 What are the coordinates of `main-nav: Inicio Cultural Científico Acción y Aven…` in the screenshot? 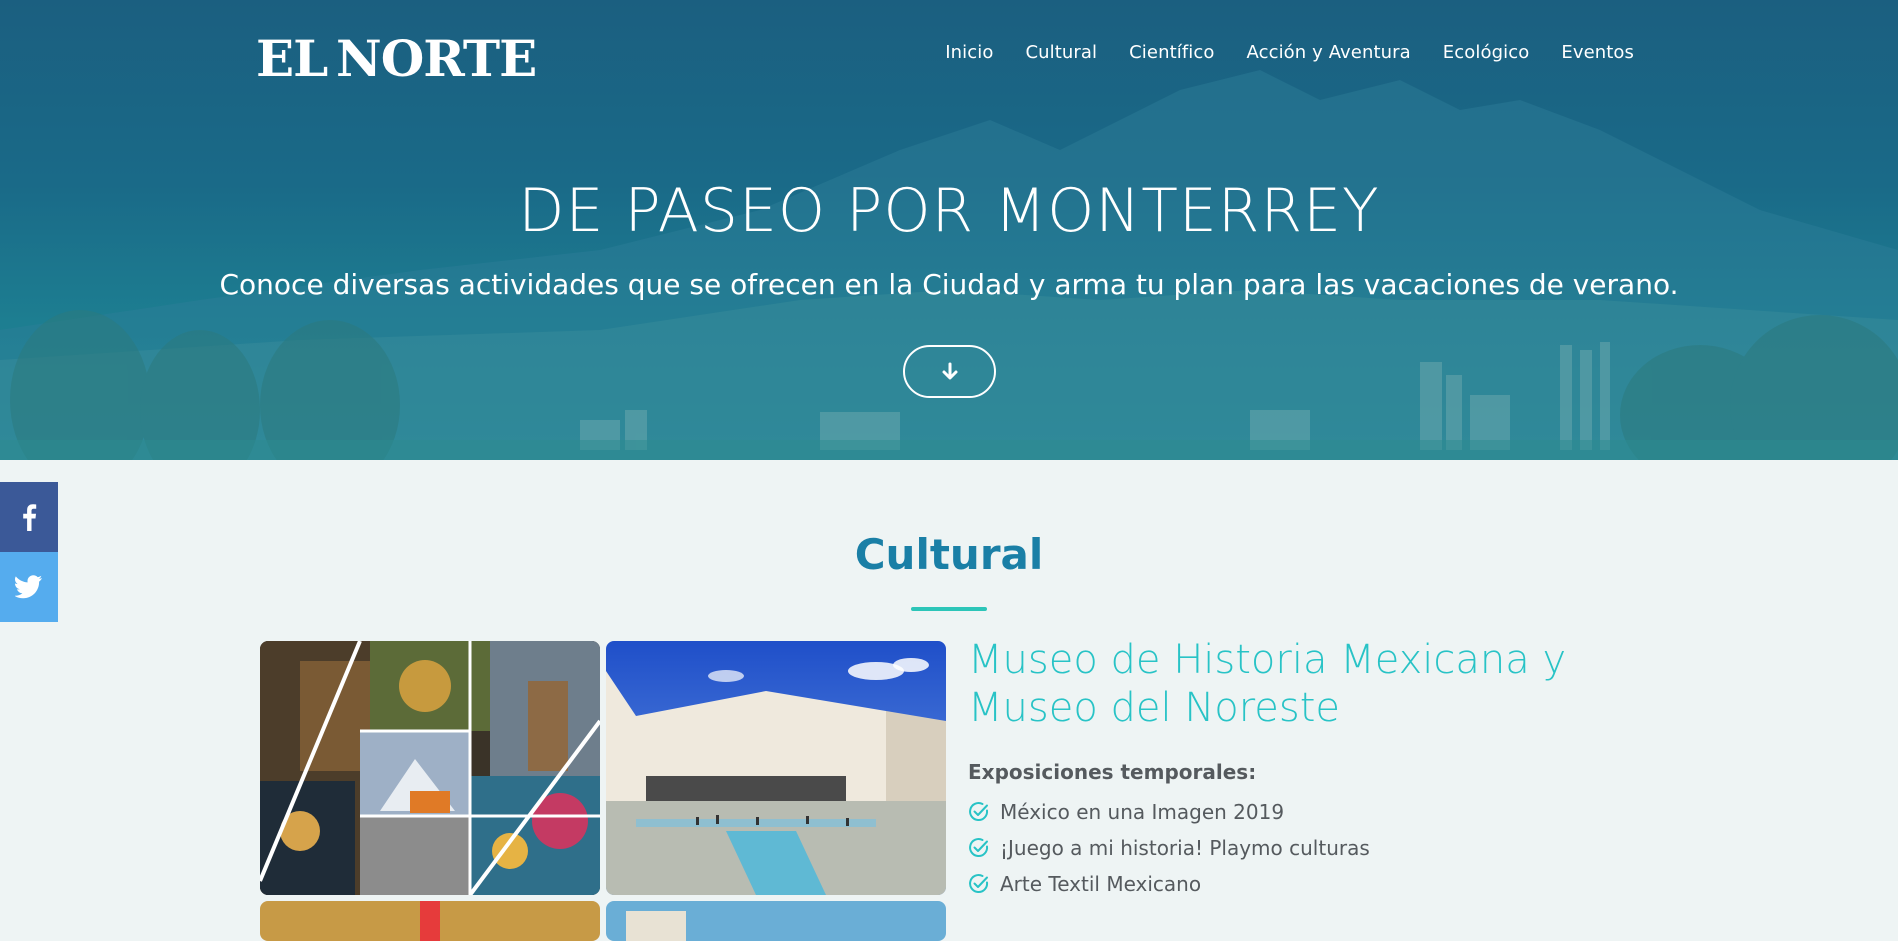 It's located at (1289, 52).